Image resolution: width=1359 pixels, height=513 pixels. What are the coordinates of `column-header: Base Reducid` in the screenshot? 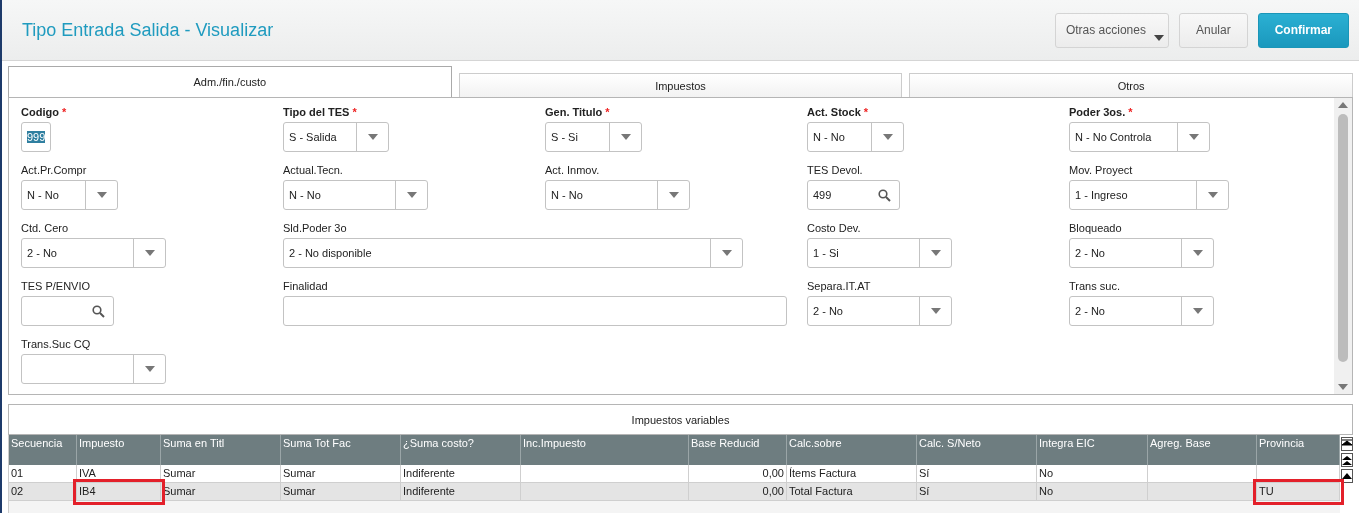 It's located at (738, 450).